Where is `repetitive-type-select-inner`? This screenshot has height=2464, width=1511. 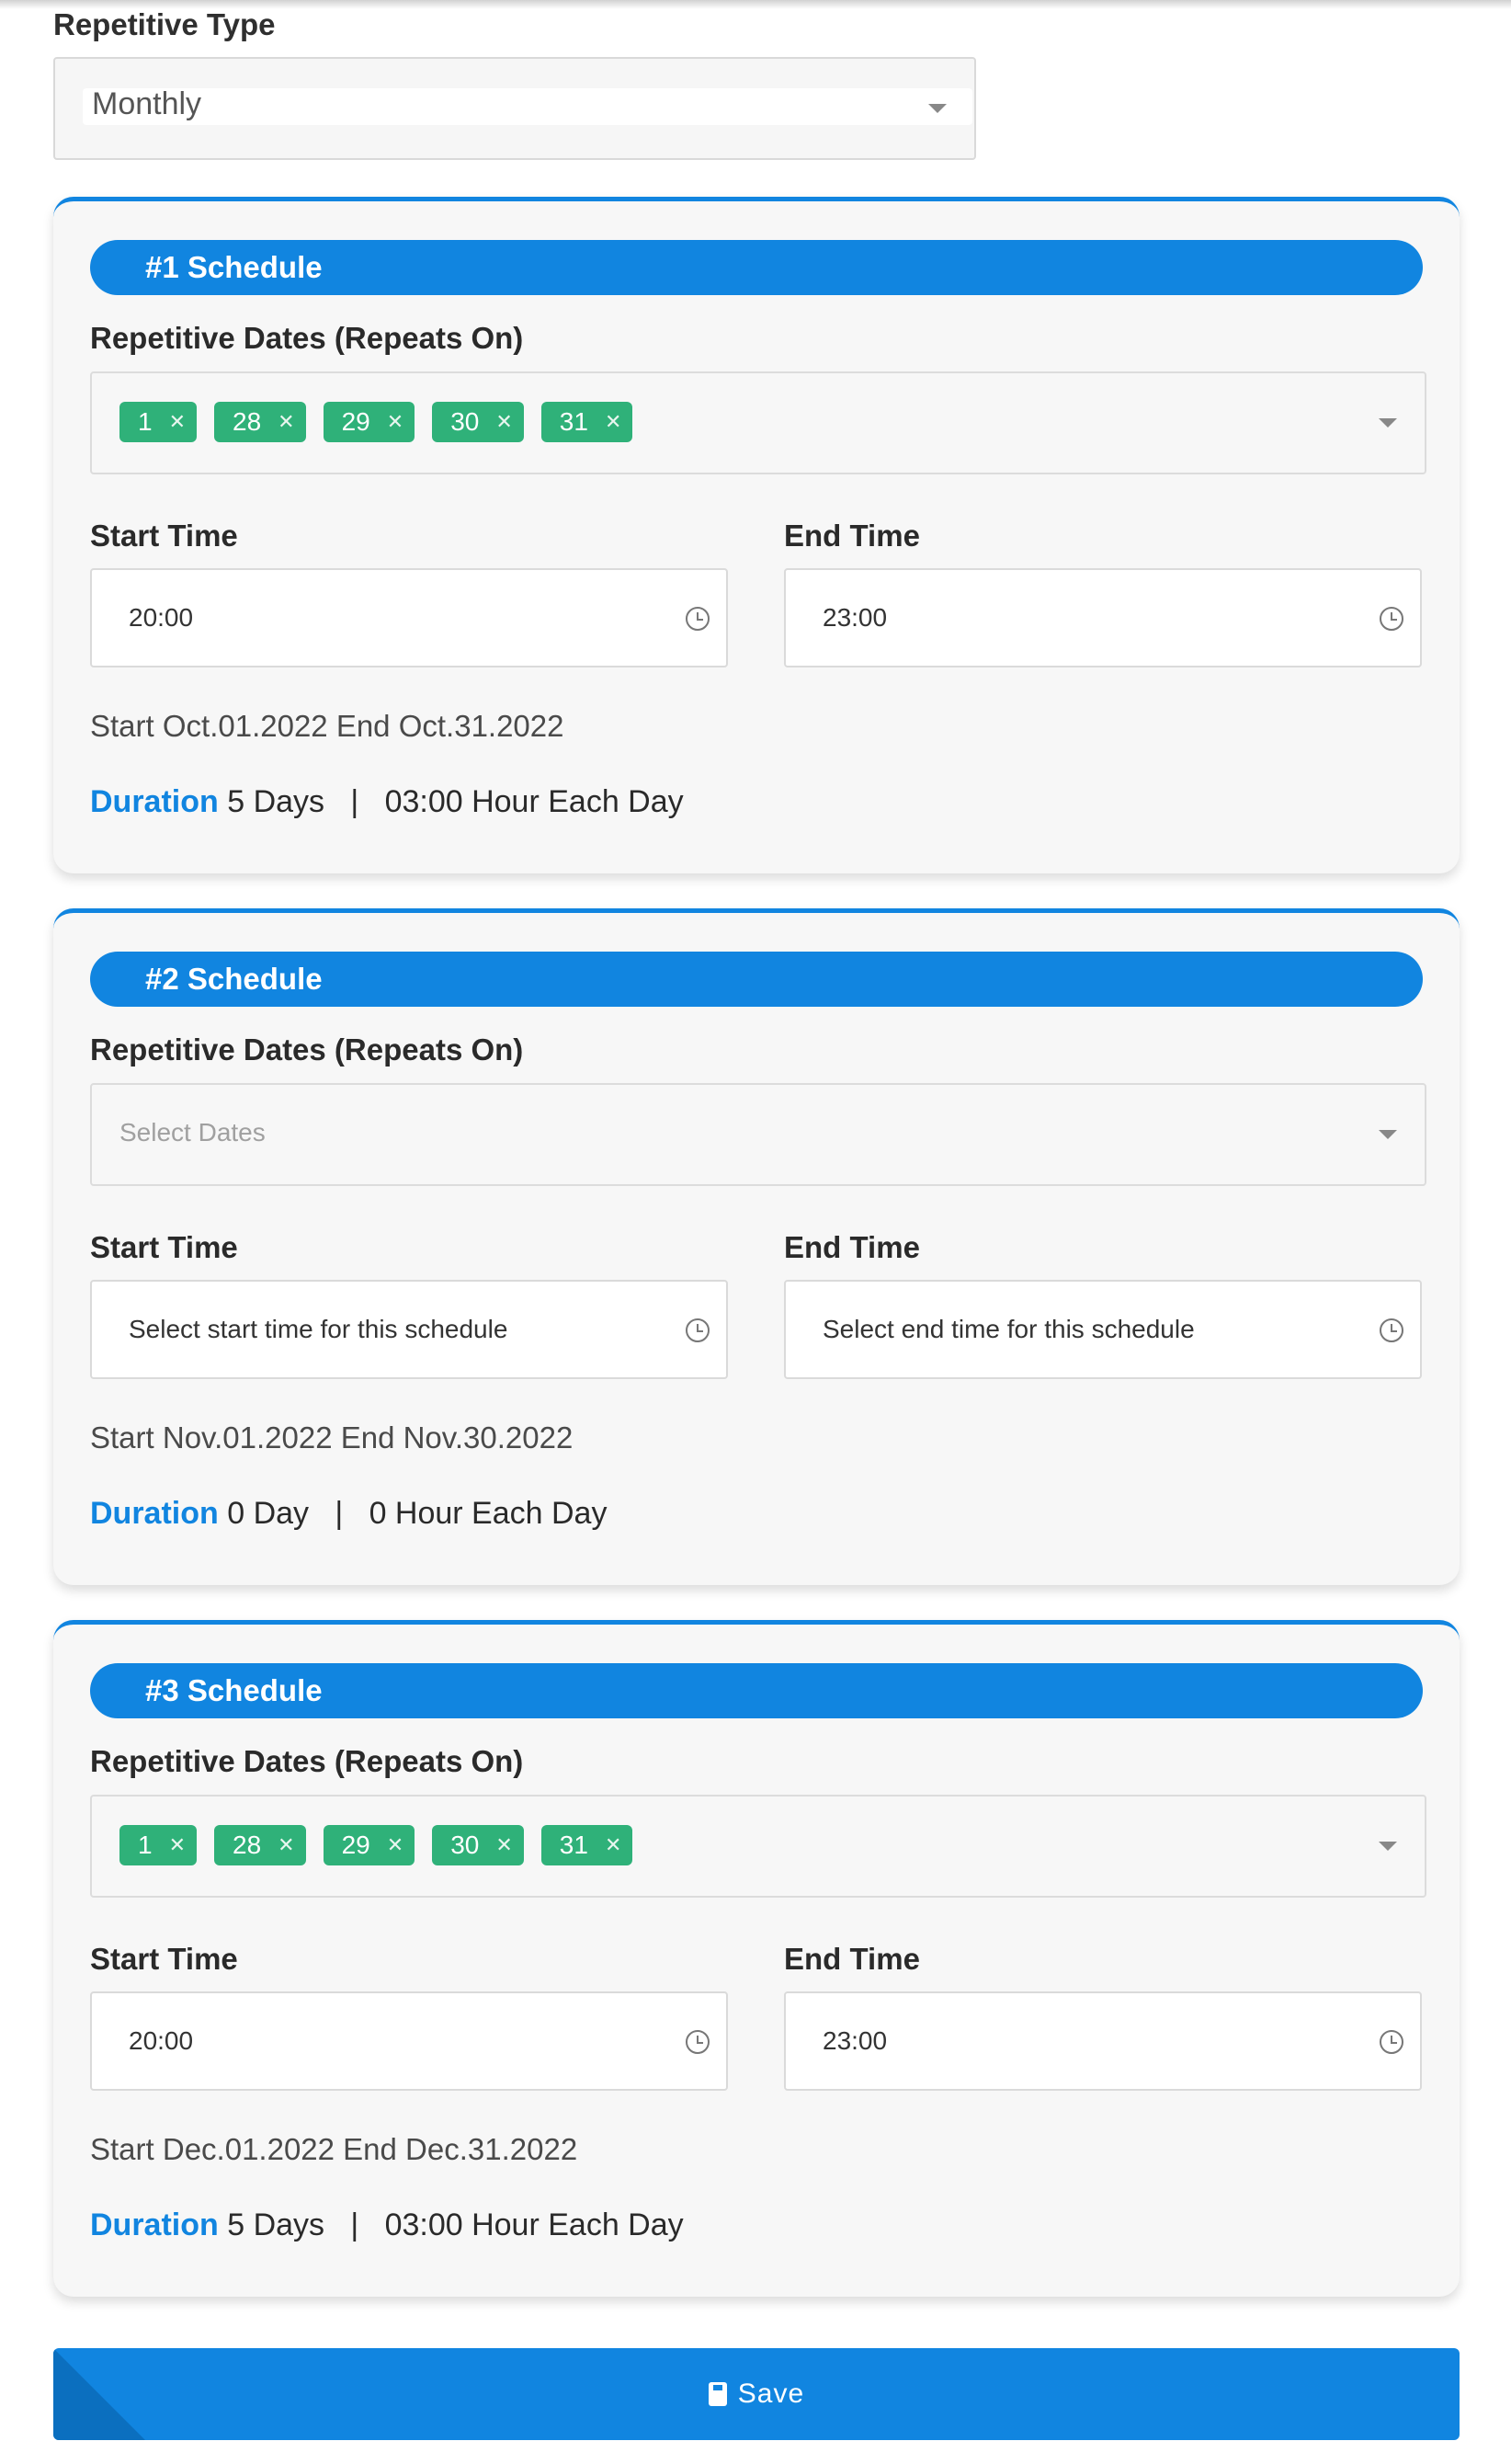
repetitive-type-select-inner is located at coordinates (527, 106).